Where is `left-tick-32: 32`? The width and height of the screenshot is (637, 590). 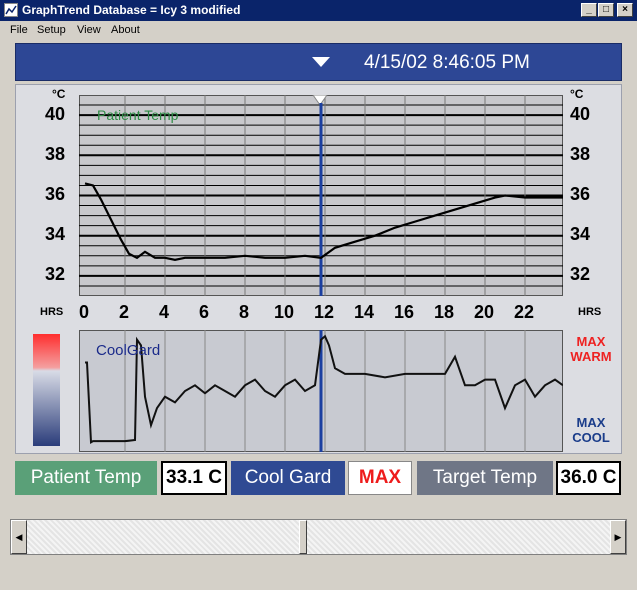
left-tick-32: 32 is located at coordinates (55, 274).